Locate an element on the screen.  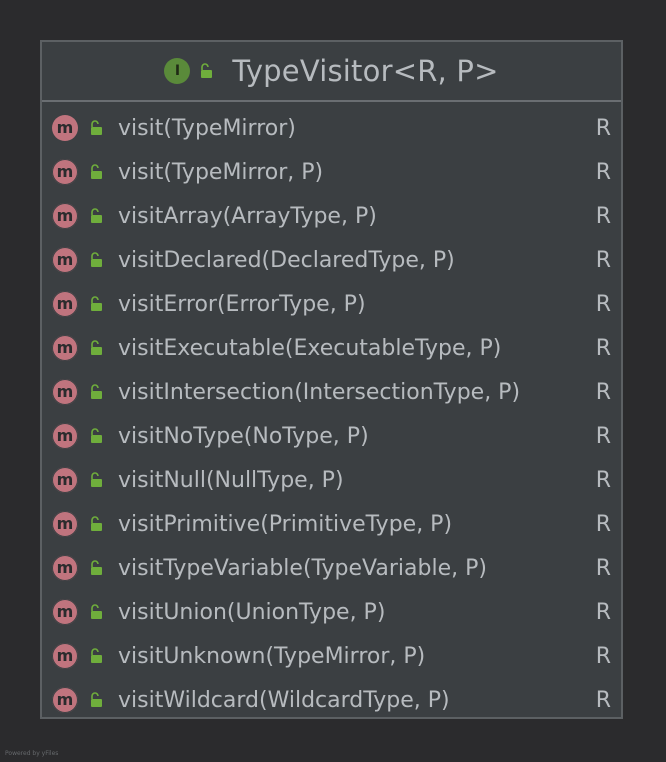
method-signature: visitIntersection(IntersectionType, P) is located at coordinates (319, 392).